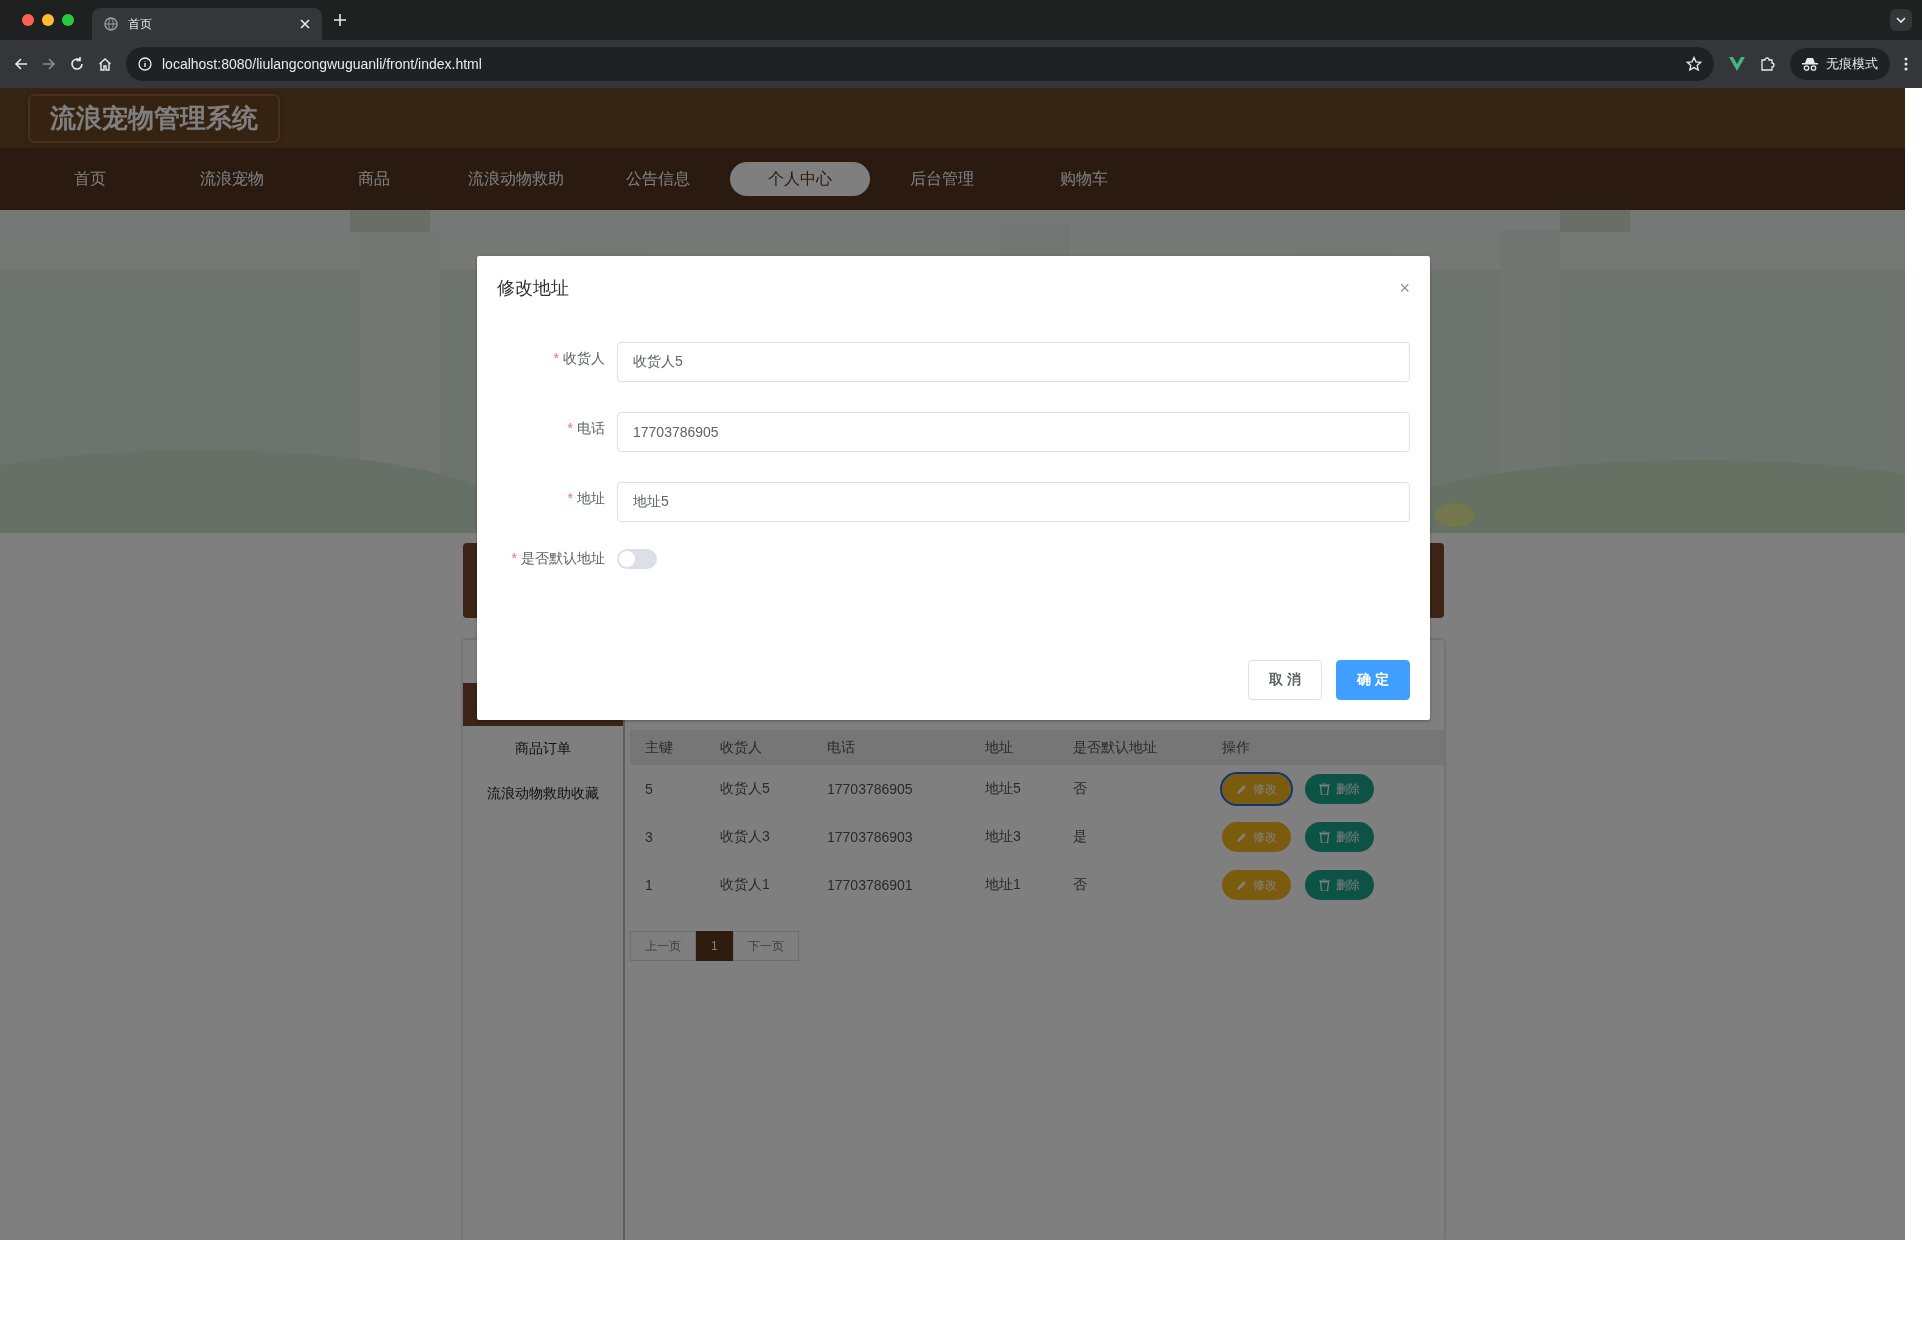  What do you see at coordinates (1080, 837) in the screenshot?
I see `table-cell-text: 是` at bounding box center [1080, 837].